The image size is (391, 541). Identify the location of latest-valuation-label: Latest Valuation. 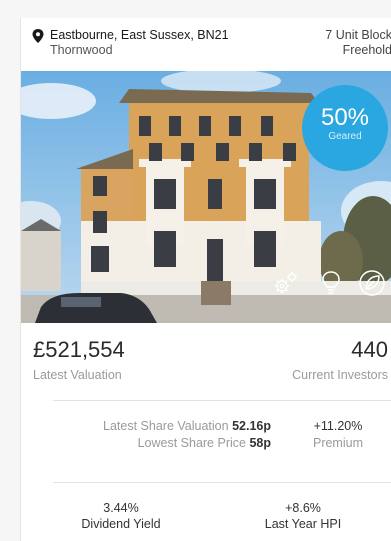
(77, 375).